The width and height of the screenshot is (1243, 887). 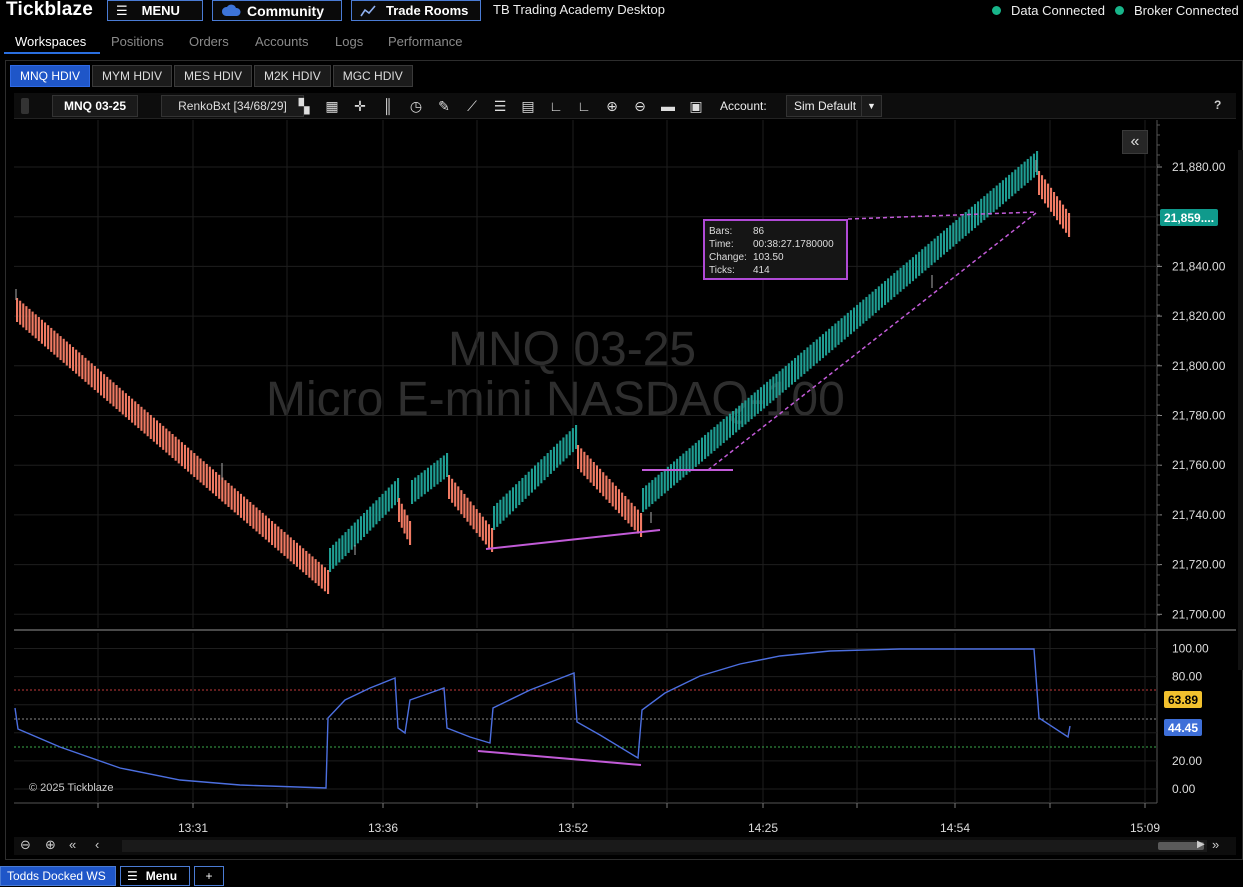 What do you see at coordinates (97, 844) in the screenshot?
I see `scroll-left-icon: ‹` at bounding box center [97, 844].